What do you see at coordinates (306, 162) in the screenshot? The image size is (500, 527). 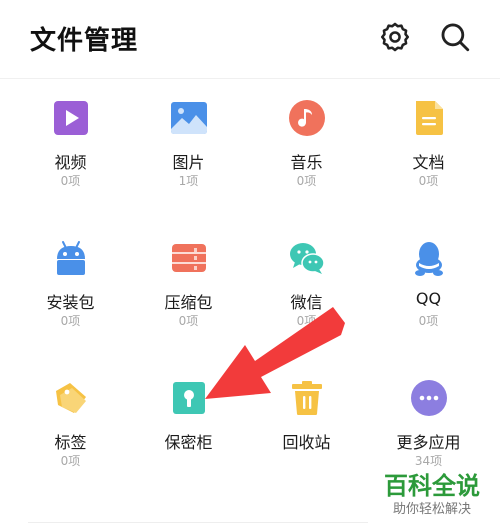 I see `category-label: 音乐` at bounding box center [306, 162].